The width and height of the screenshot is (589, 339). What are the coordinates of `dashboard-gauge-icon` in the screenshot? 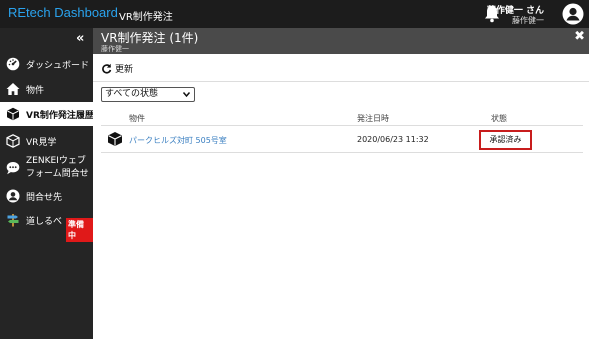 It's located at (13, 64).